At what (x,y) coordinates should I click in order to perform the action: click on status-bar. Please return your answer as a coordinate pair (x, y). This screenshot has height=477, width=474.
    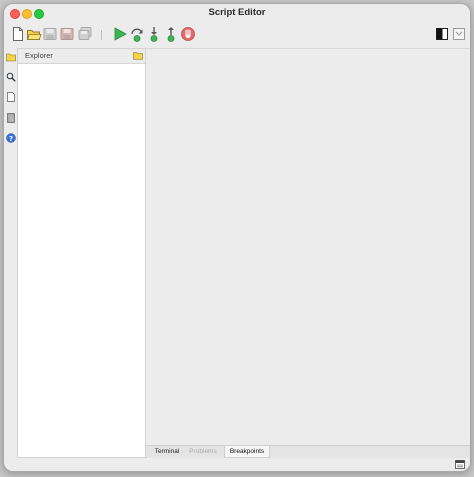
    Looking at the image, I should click on (237, 464).